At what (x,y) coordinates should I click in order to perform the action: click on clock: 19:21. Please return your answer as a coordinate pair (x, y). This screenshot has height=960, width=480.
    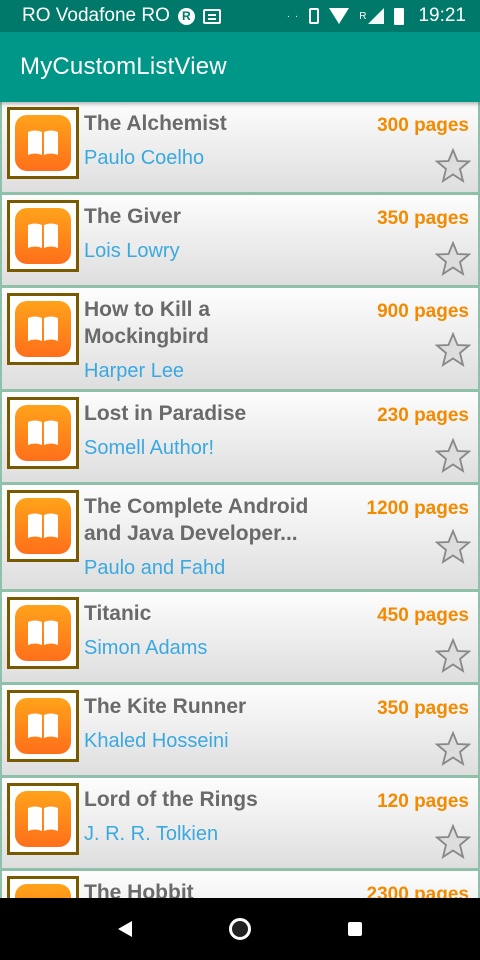
    Looking at the image, I should click on (442, 15).